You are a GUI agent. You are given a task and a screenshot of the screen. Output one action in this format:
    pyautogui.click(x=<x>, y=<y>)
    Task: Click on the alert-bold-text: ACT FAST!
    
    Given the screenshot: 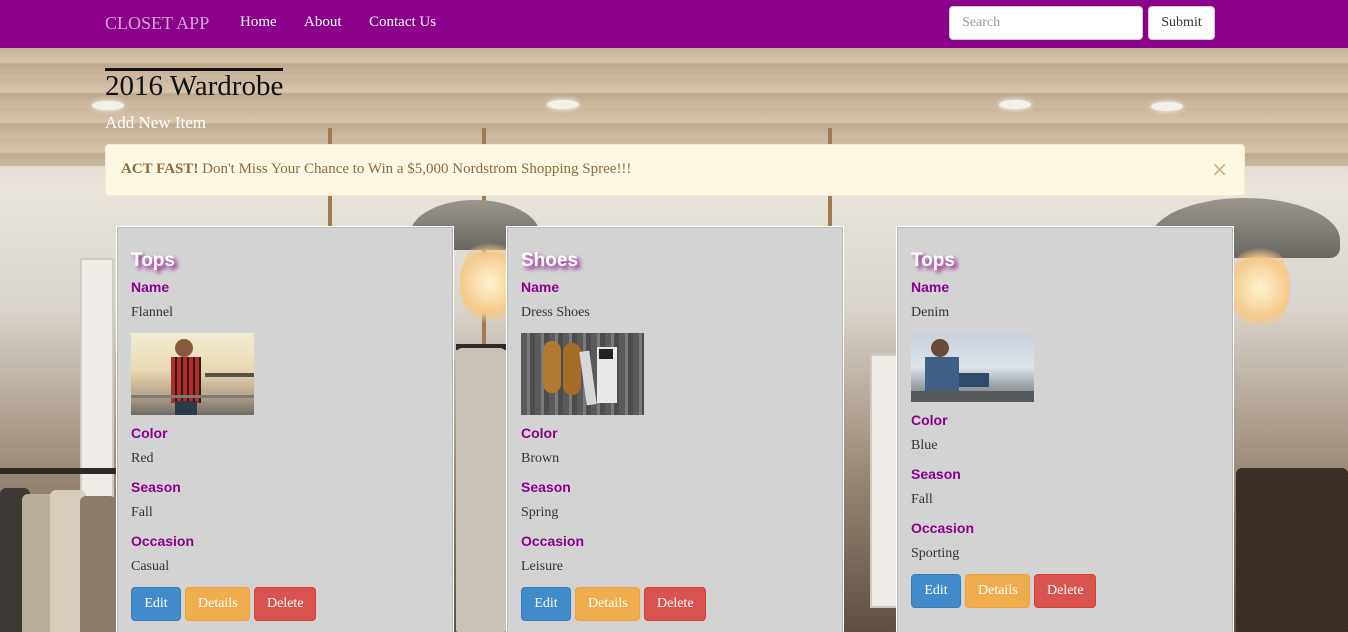 What is the action you would take?
    pyautogui.click(x=160, y=169)
    